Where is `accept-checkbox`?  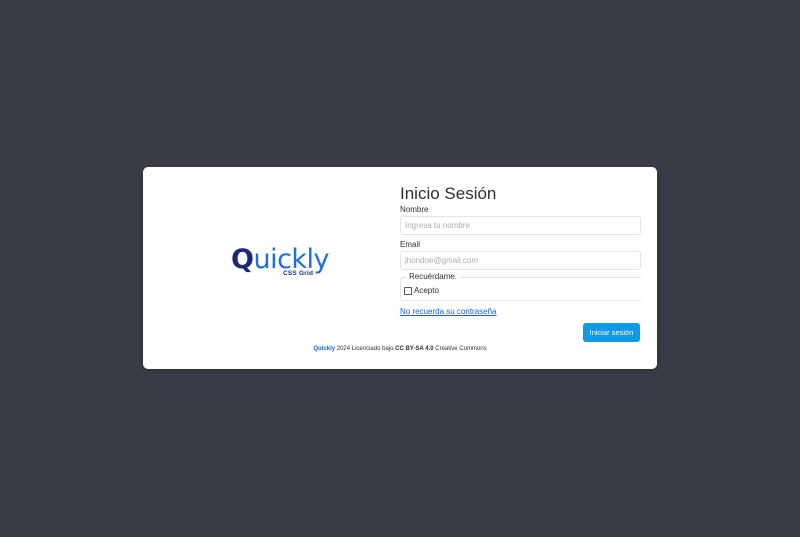 accept-checkbox is located at coordinates (408, 290).